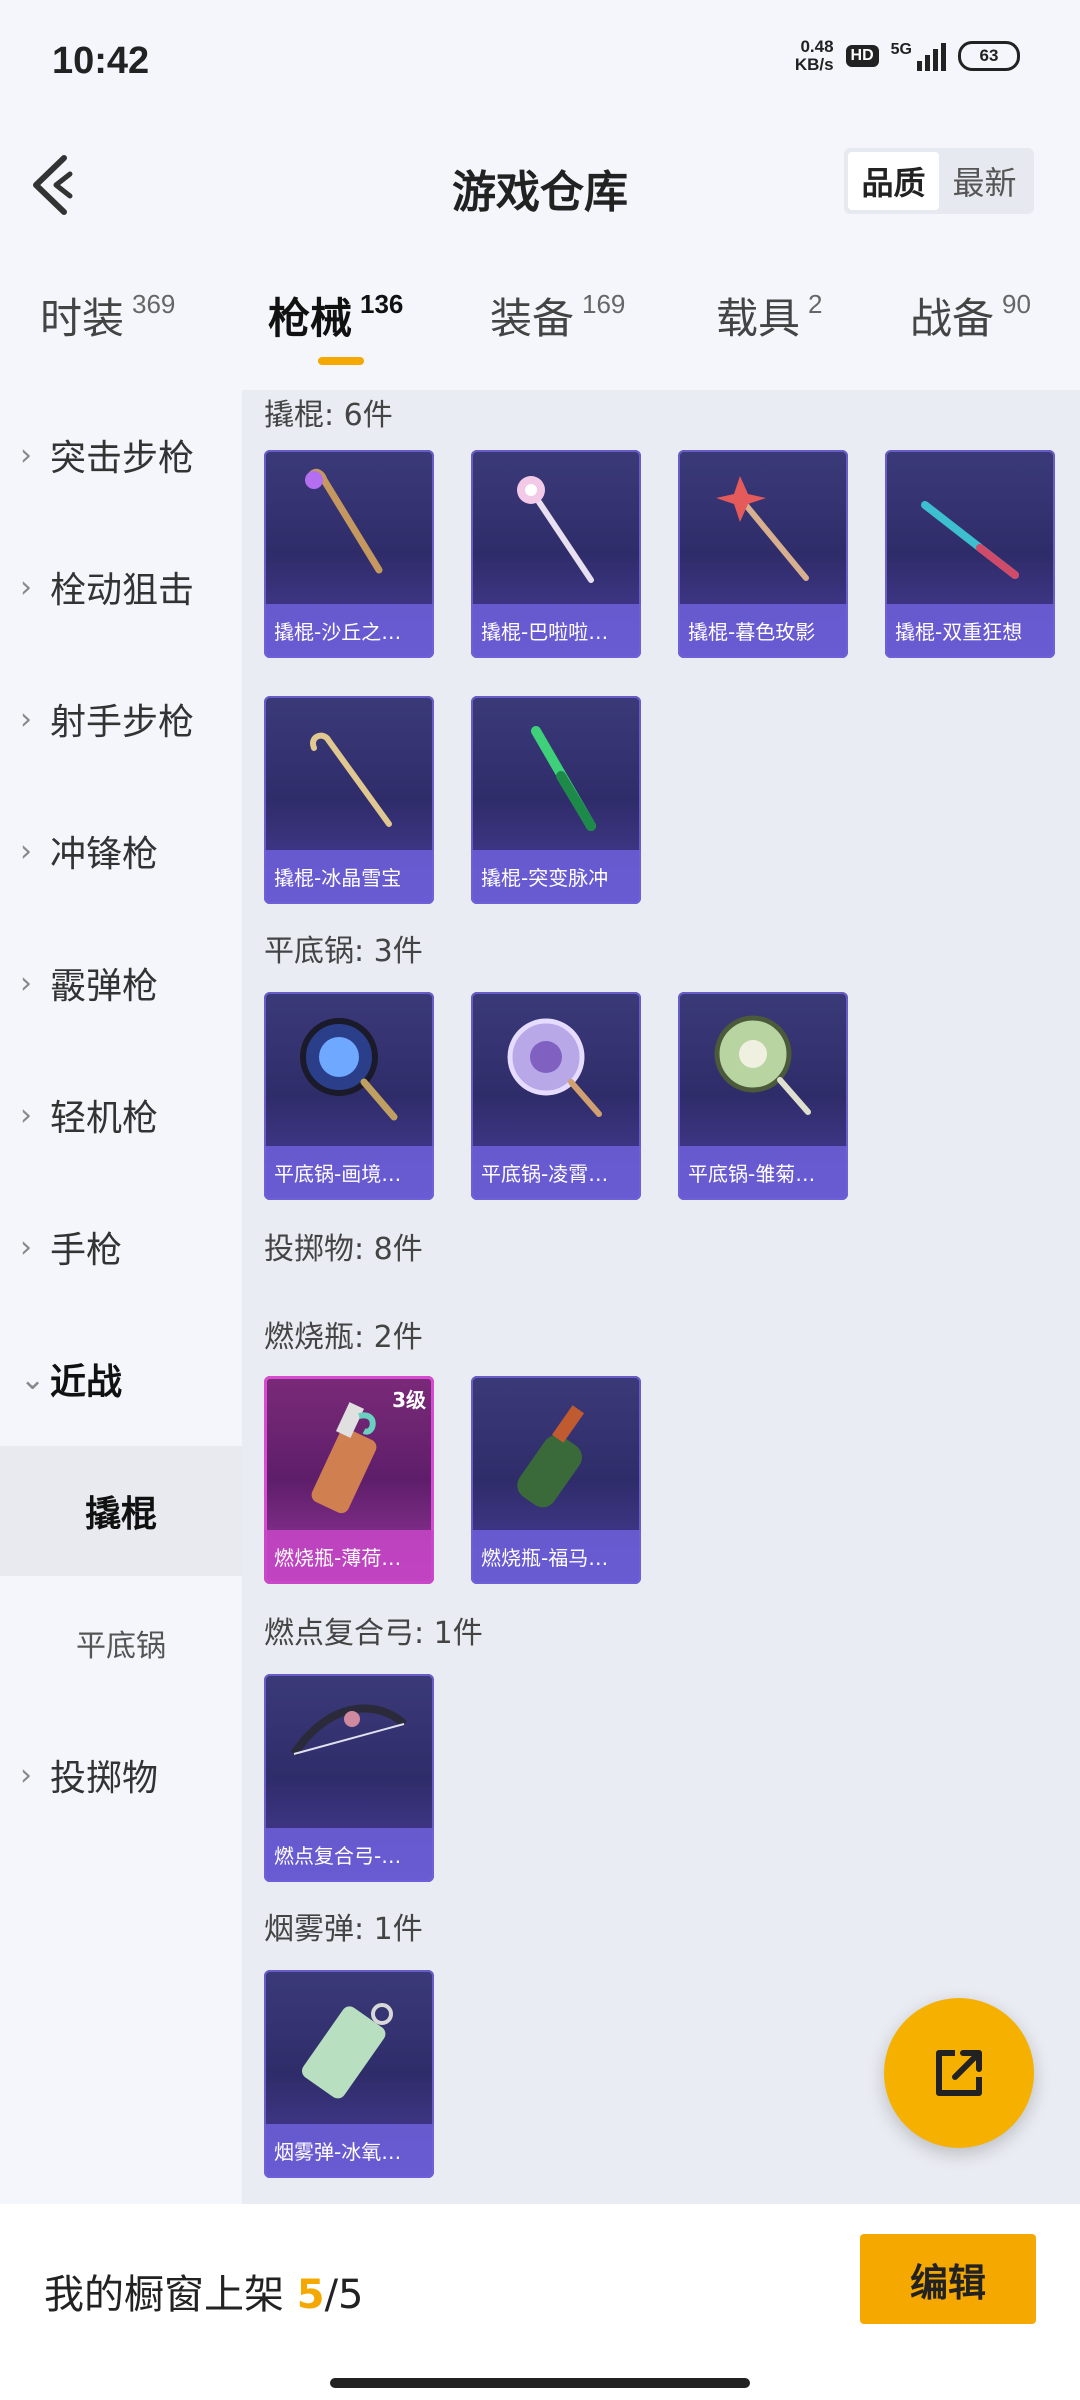 This screenshot has width=1080, height=2400. What do you see at coordinates (343, 1337) in the screenshot?
I see `section-header-molotov: 燃烧瓶: 2件` at bounding box center [343, 1337].